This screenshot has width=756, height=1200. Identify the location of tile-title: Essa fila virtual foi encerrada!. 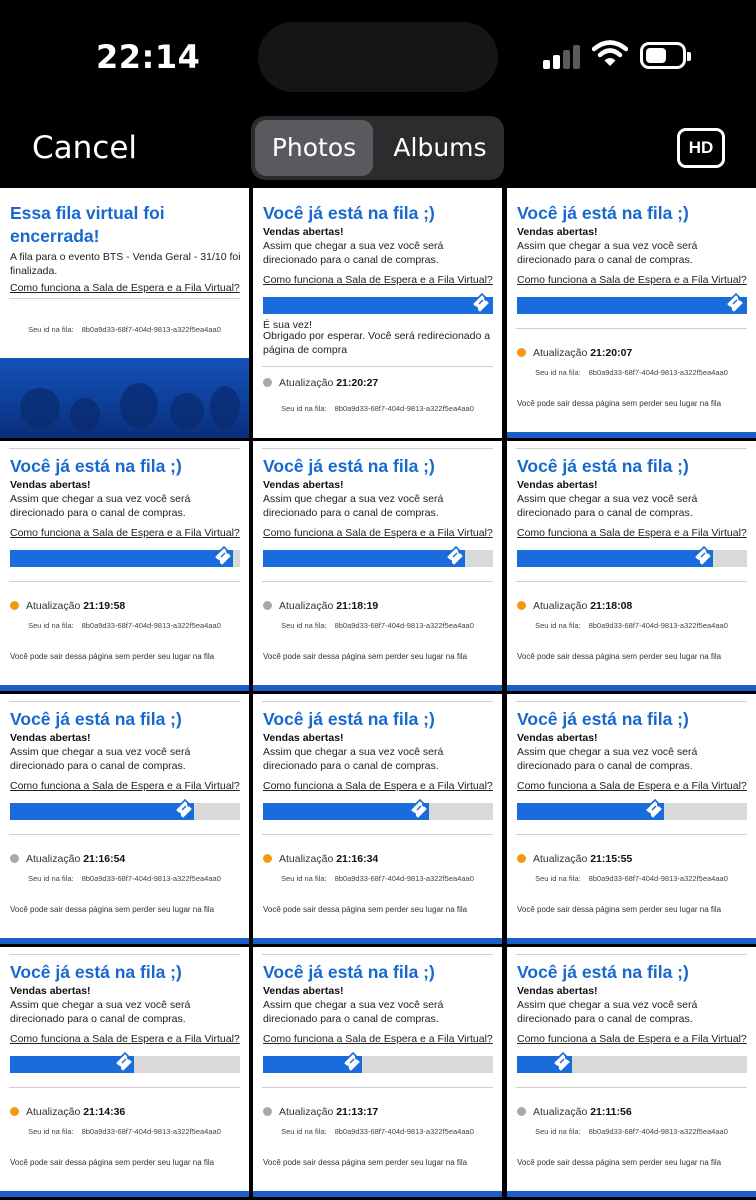
(87, 224).